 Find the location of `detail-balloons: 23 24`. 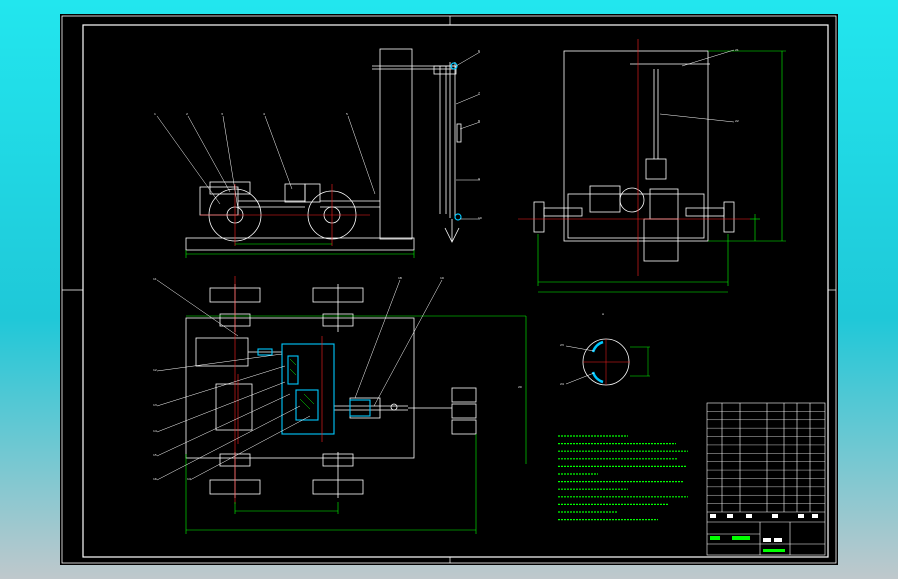

detail-balloons: 23 24 is located at coordinates (562, 364).